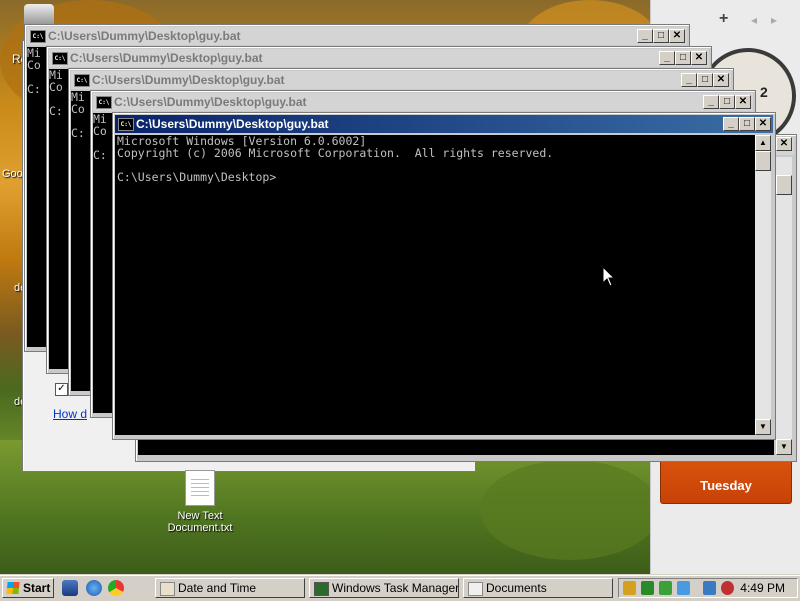 The height and width of the screenshot is (601, 800). Describe the element at coordinates (70, 414) in the screenshot. I see `help-link: How d` at that location.